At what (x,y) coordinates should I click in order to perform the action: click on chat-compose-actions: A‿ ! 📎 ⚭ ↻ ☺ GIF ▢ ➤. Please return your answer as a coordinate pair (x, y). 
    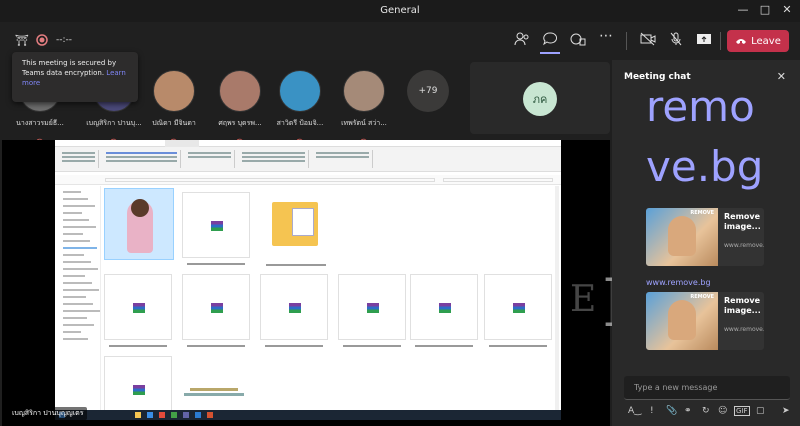
    Looking at the image, I should click on (709, 413).